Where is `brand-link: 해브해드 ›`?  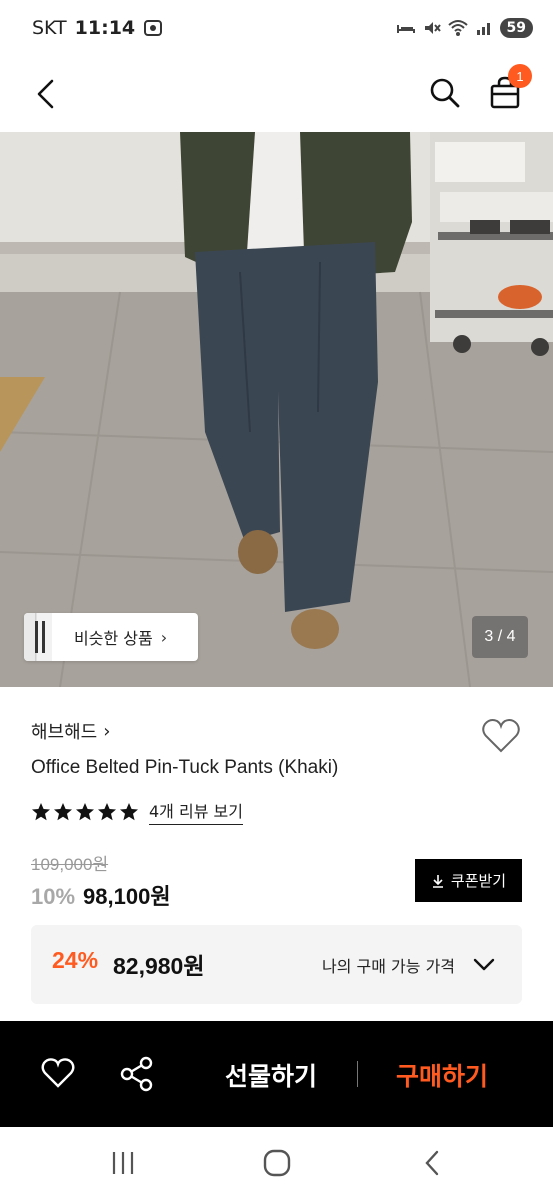 brand-link: 해브해드 › is located at coordinates (70, 731).